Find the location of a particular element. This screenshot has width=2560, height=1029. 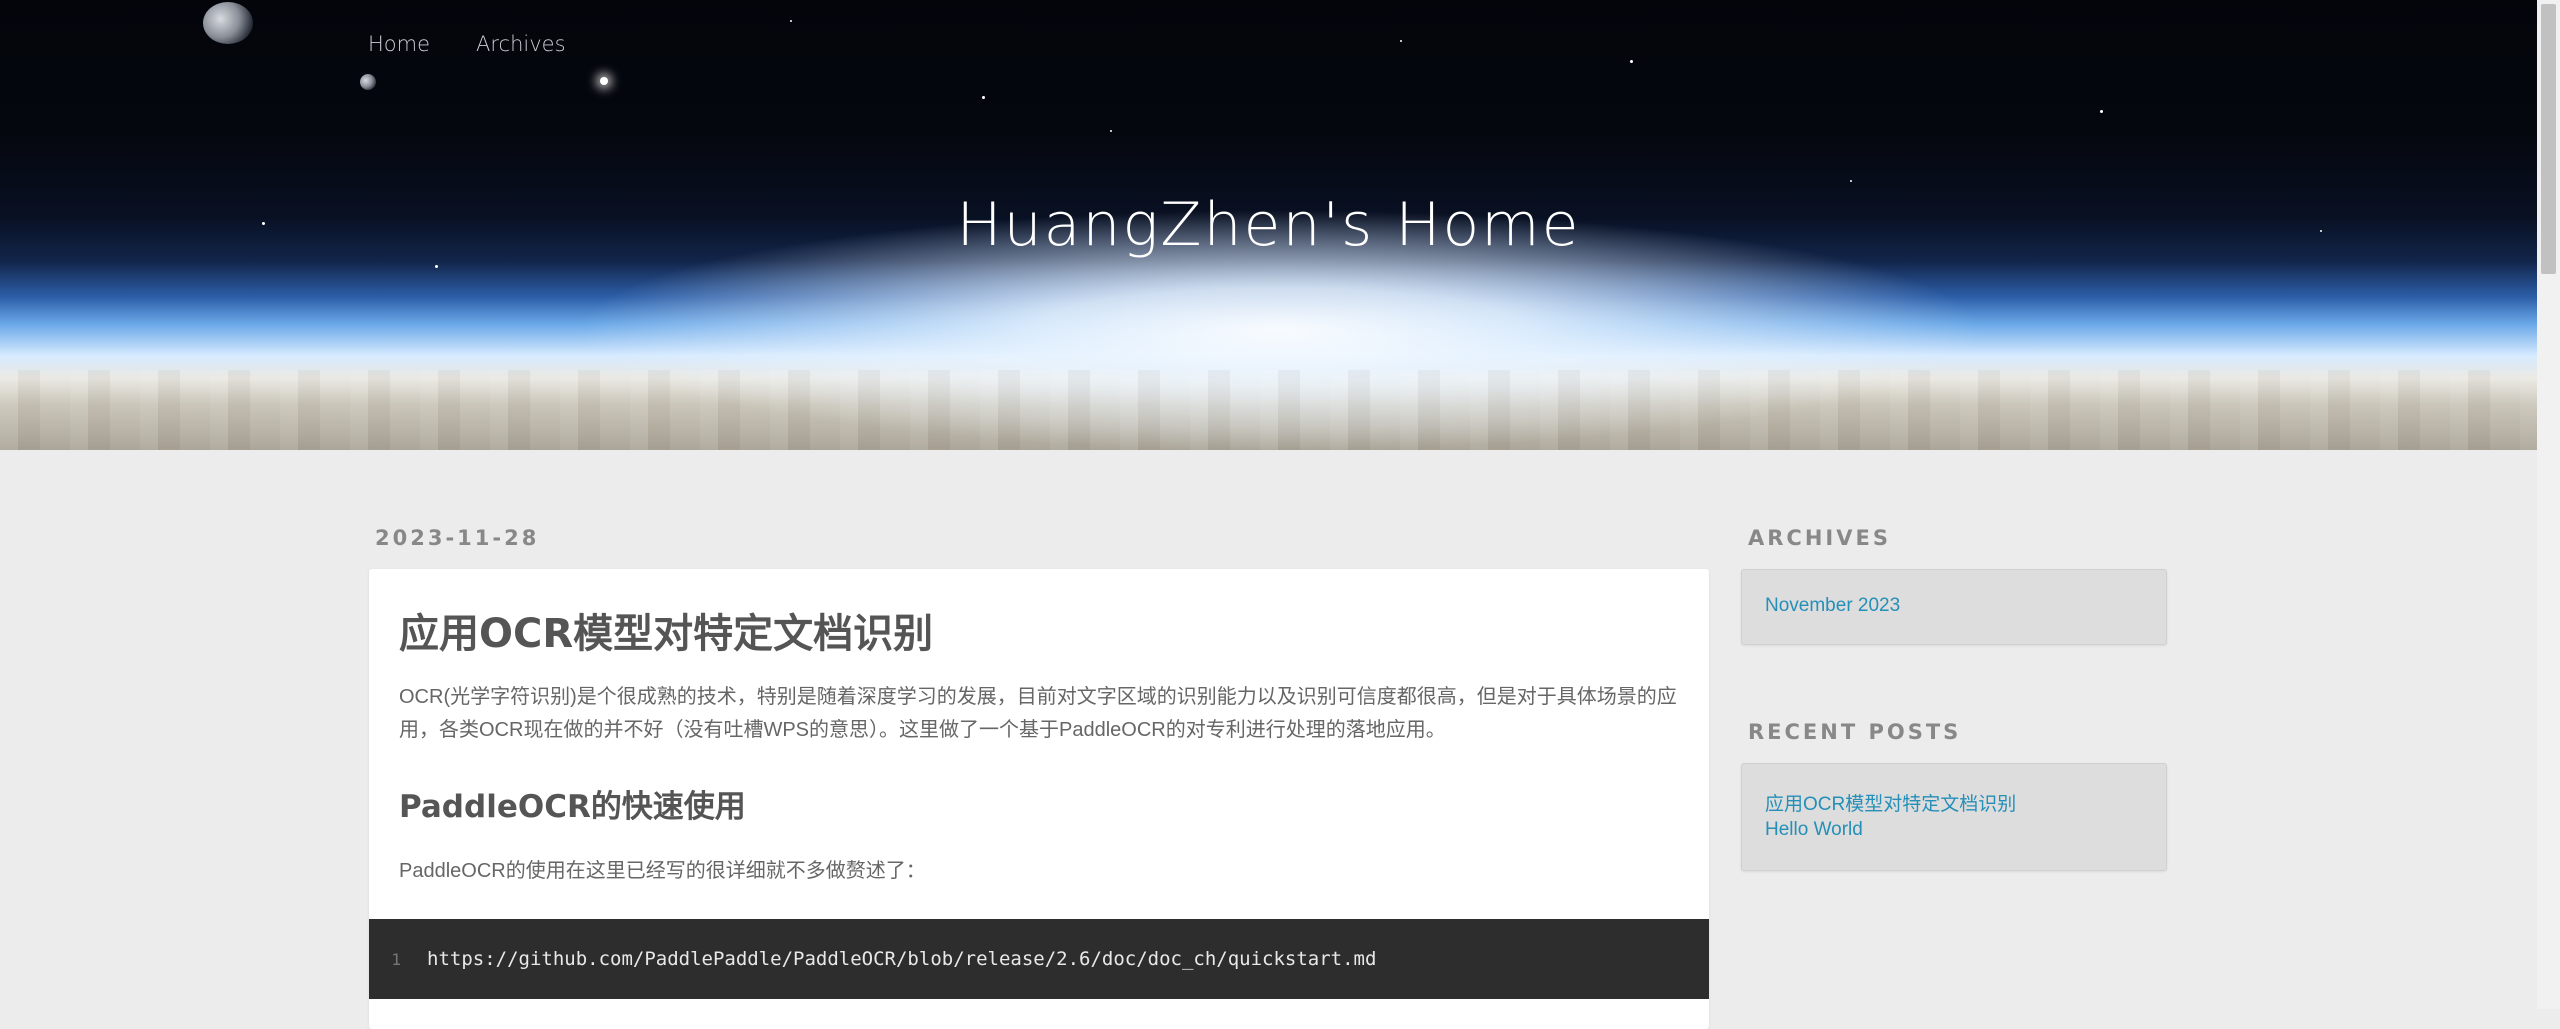

archives-widget: November 2023 is located at coordinates (1954, 607).